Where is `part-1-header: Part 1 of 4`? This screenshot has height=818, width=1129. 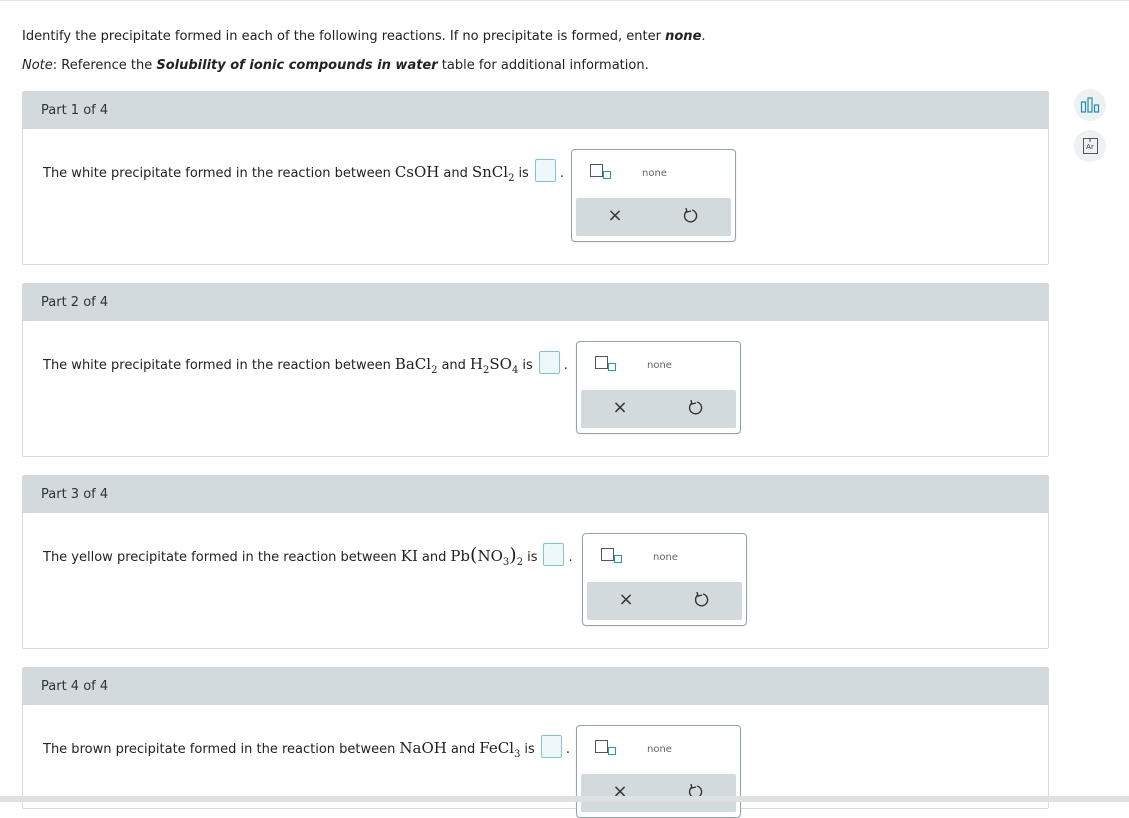 part-1-header: Part 1 of 4 is located at coordinates (535, 110).